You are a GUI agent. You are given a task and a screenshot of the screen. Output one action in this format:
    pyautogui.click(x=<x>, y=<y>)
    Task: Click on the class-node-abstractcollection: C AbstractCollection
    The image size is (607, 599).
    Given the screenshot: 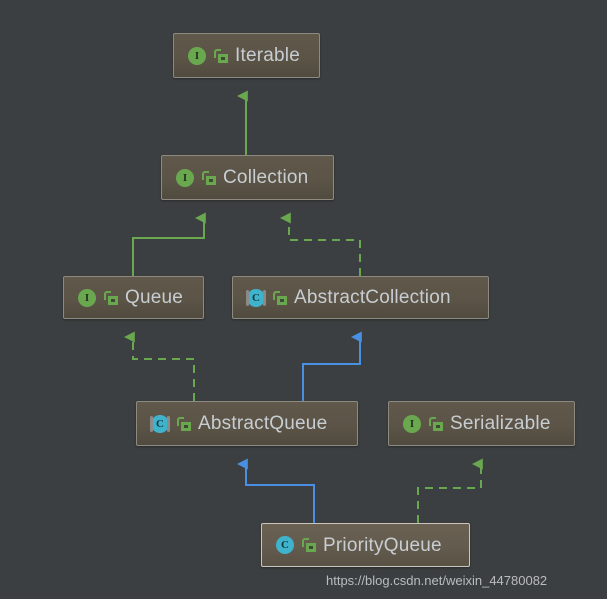 What is the action you would take?
    pyautogui.click(x=360, y=297)
    